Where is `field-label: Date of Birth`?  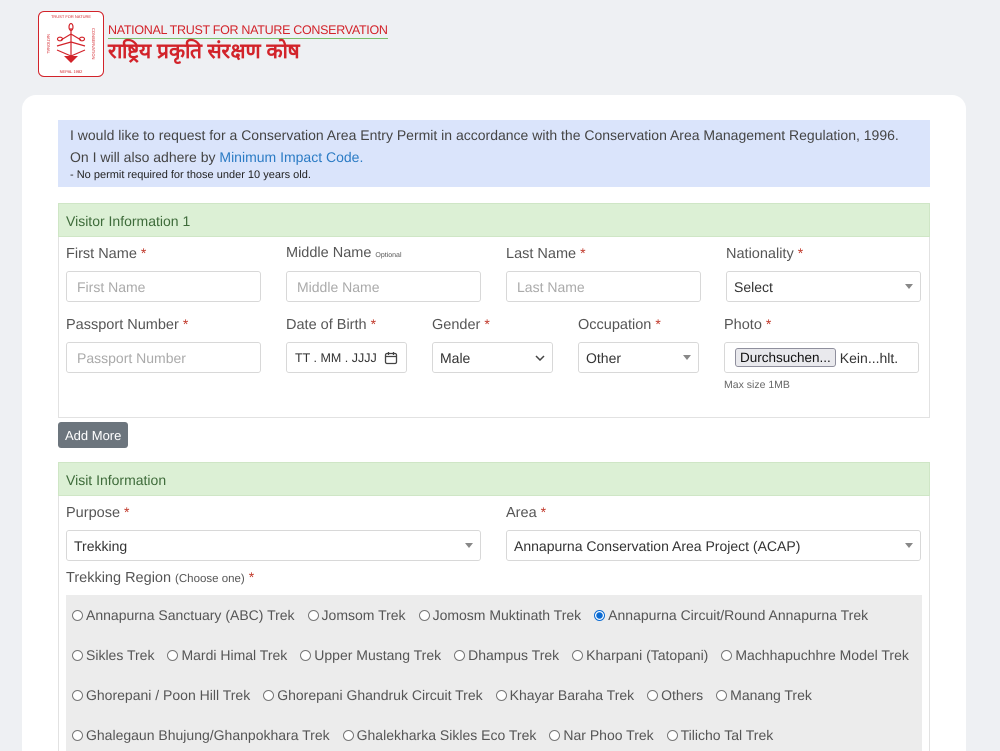
field-label: Date of Birth is located at coordinates (326, 325).